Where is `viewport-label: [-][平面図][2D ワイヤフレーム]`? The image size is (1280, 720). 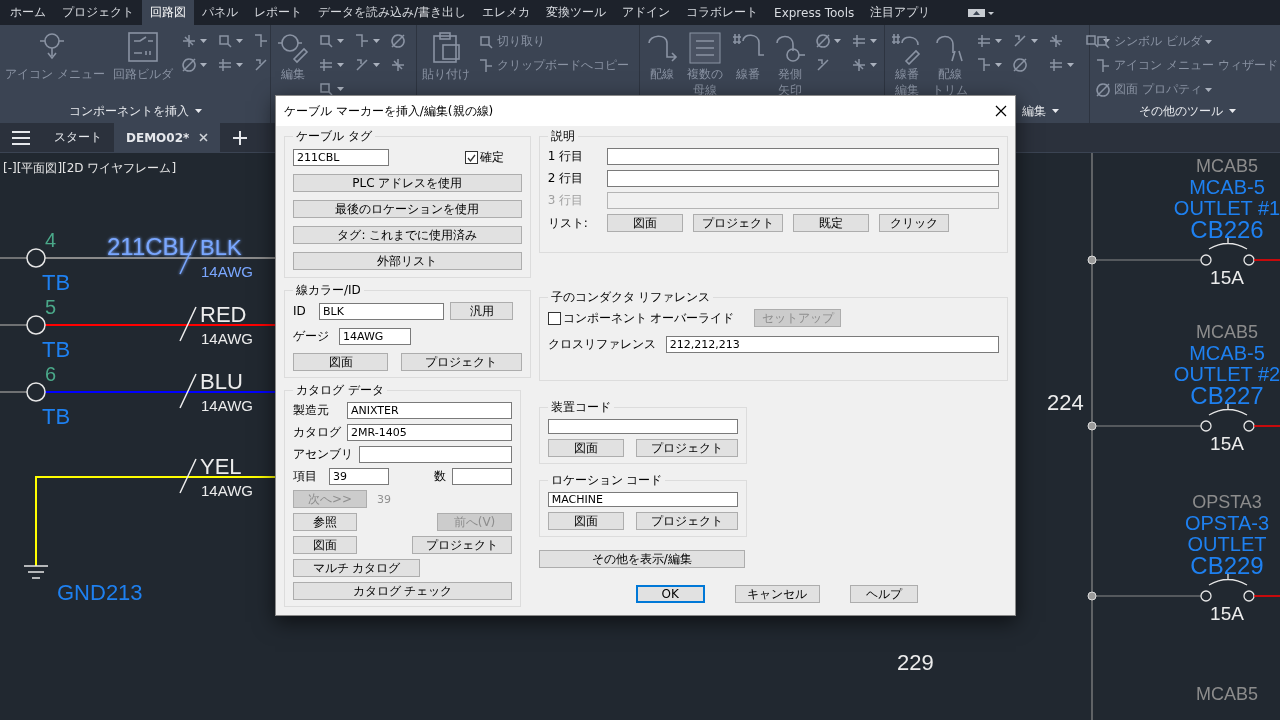
viewport-label: [-][平面図][2D ワイヤフレーム] is located at coordinates (90, 168).